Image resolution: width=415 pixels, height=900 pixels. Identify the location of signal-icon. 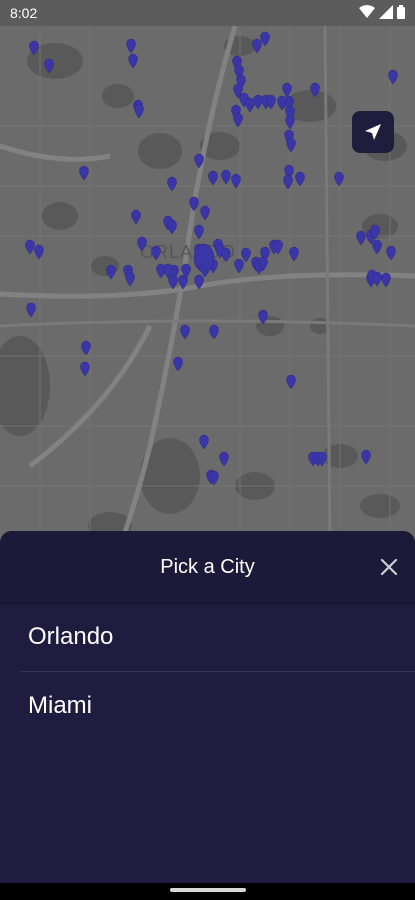
(386, 12).